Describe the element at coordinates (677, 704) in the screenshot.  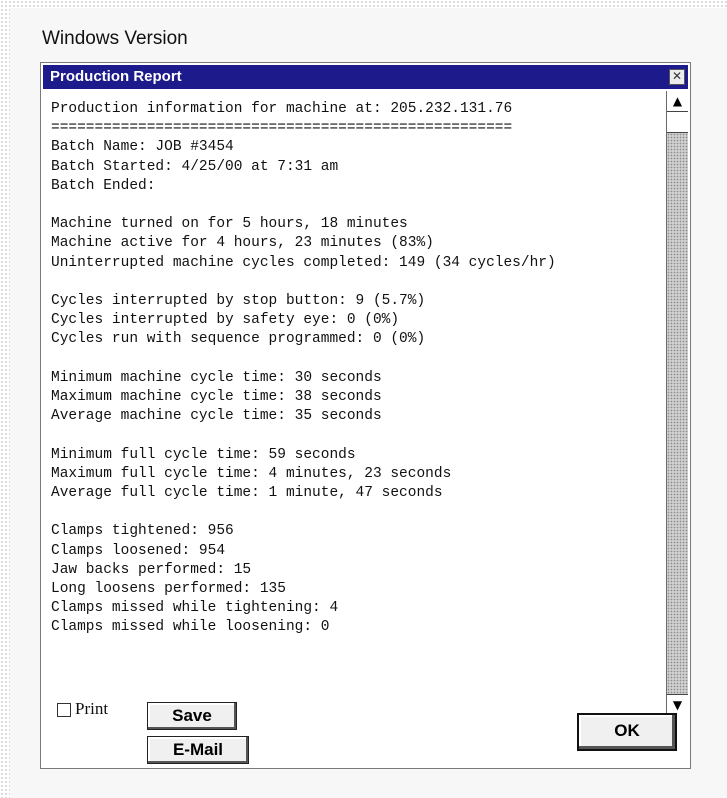
I see `scroll-down-arrow-icon: ▼` at that location.